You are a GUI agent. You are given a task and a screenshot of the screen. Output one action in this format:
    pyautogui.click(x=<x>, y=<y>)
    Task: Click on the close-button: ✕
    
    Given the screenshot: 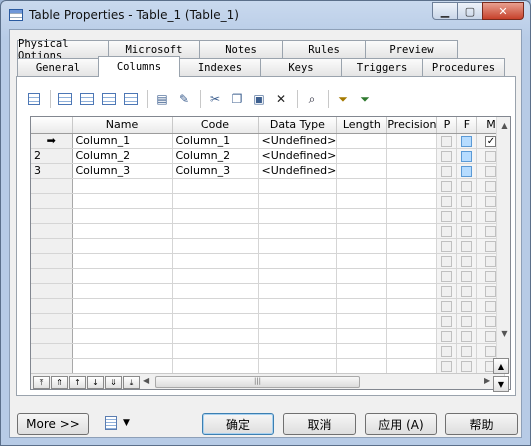 What is the action you would take?
    pyautogui.click(x=503, y=11)
    